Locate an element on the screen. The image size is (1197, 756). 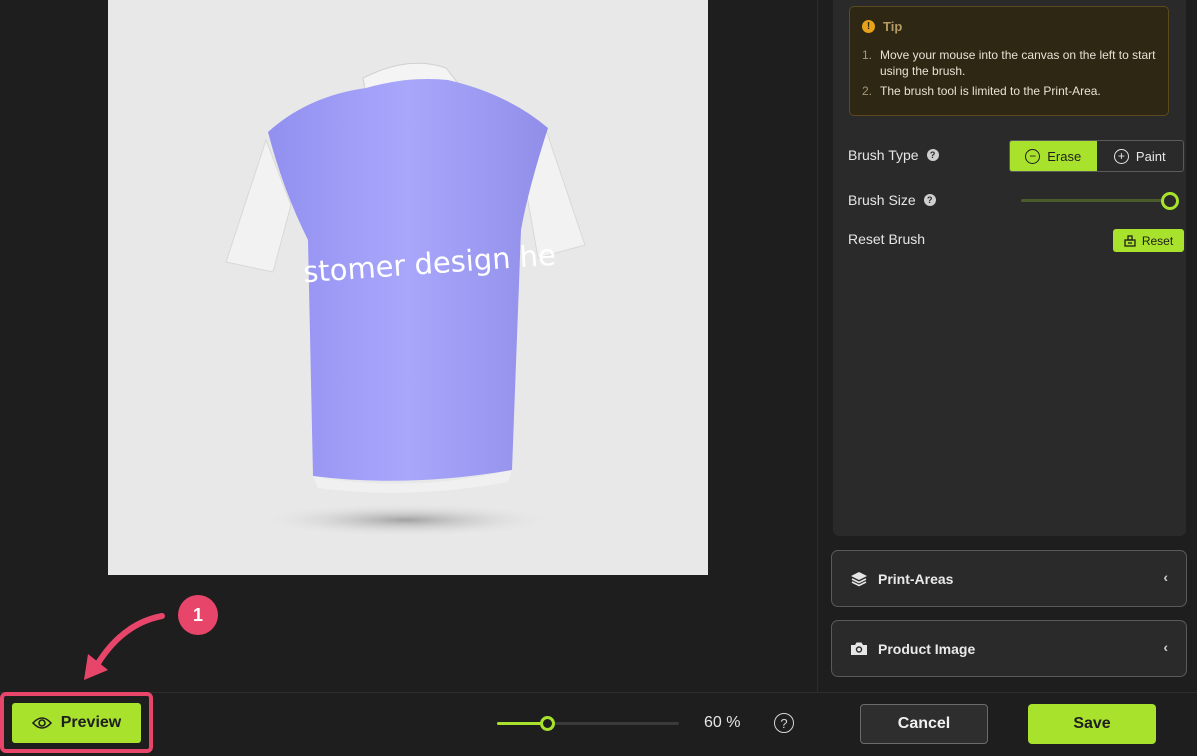
minus-circle-icon: − is located at coordinates (1033, 156).